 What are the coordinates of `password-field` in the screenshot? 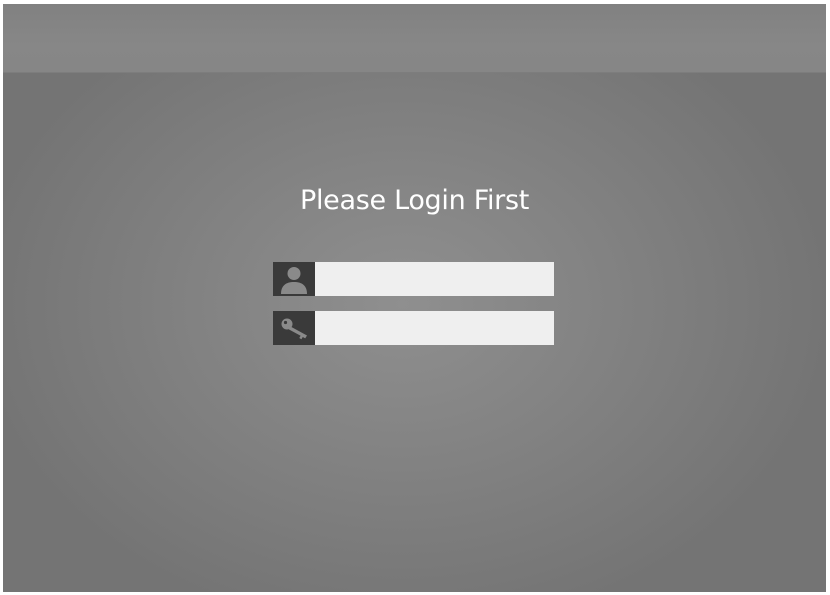 It's located at (413, 328).